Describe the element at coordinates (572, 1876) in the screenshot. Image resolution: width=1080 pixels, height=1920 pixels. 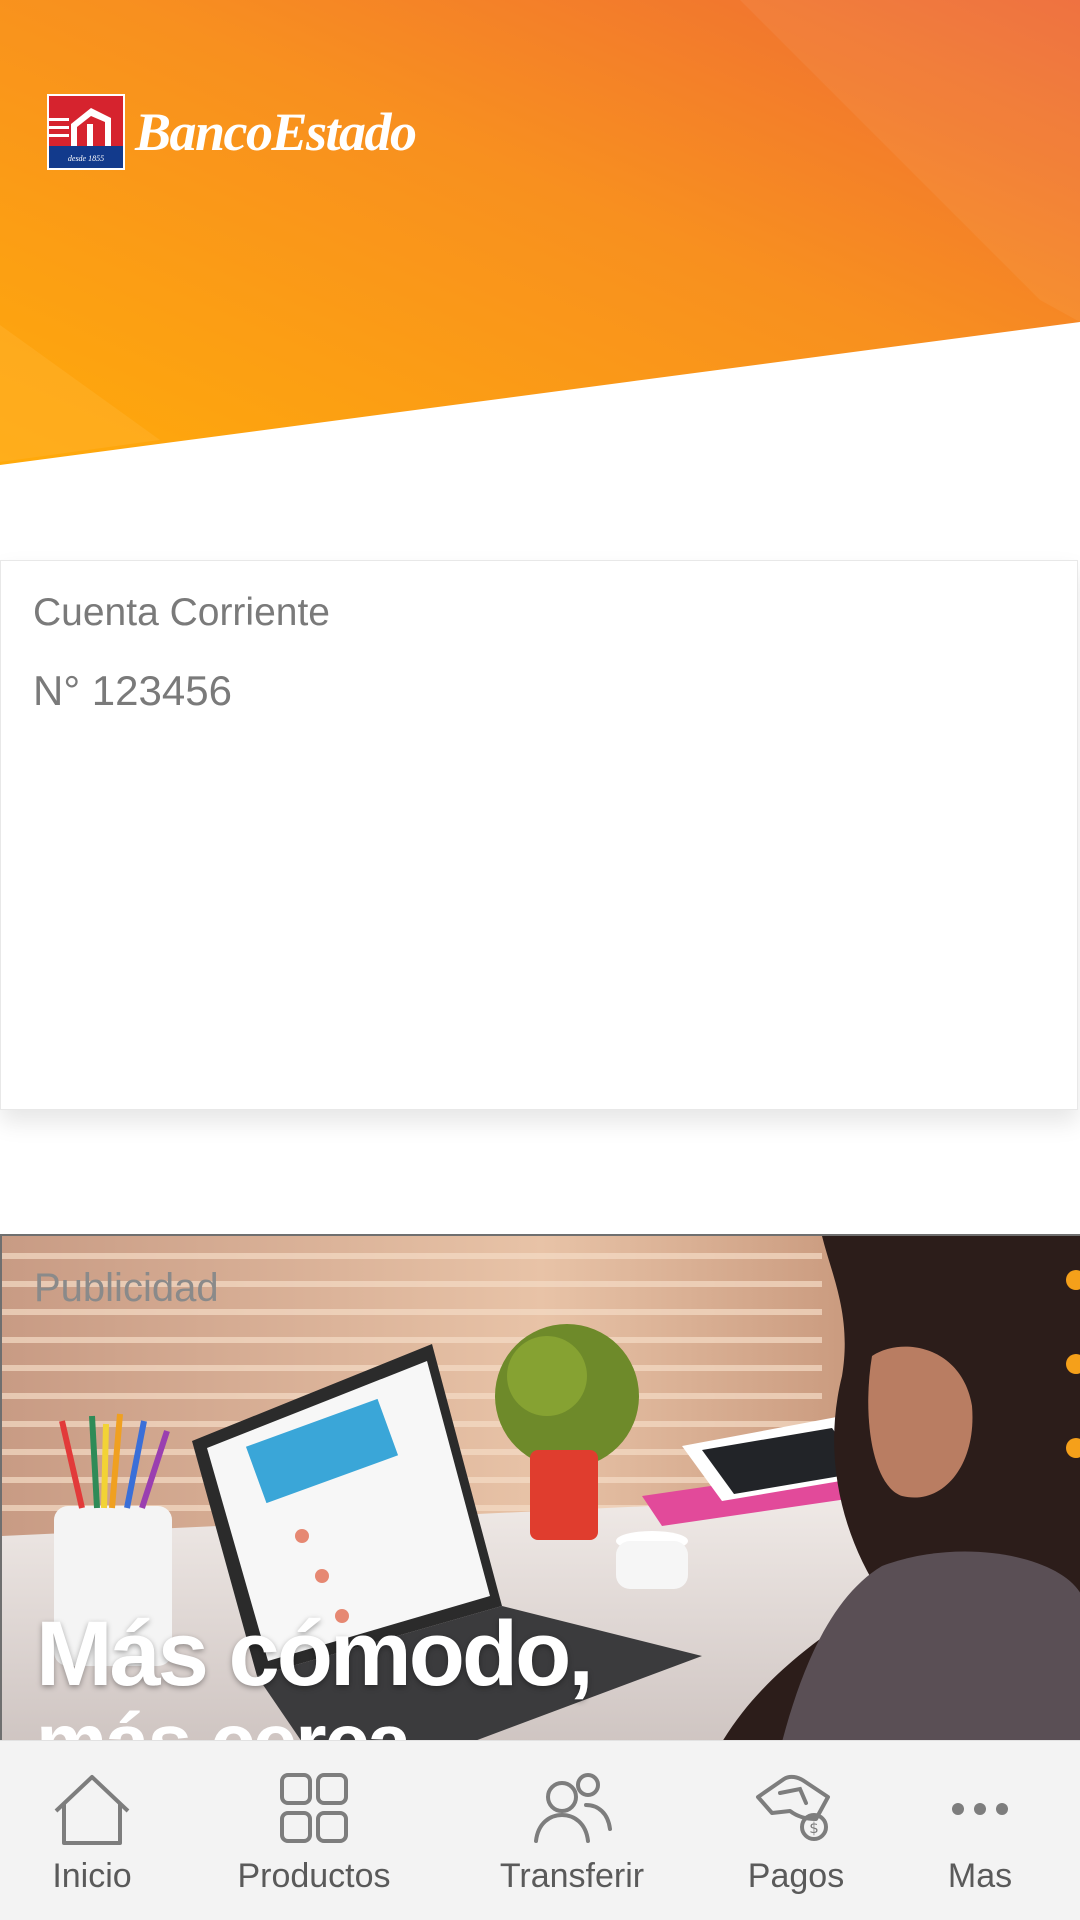
I see `nav-label-transferir: Transferir` at that location.